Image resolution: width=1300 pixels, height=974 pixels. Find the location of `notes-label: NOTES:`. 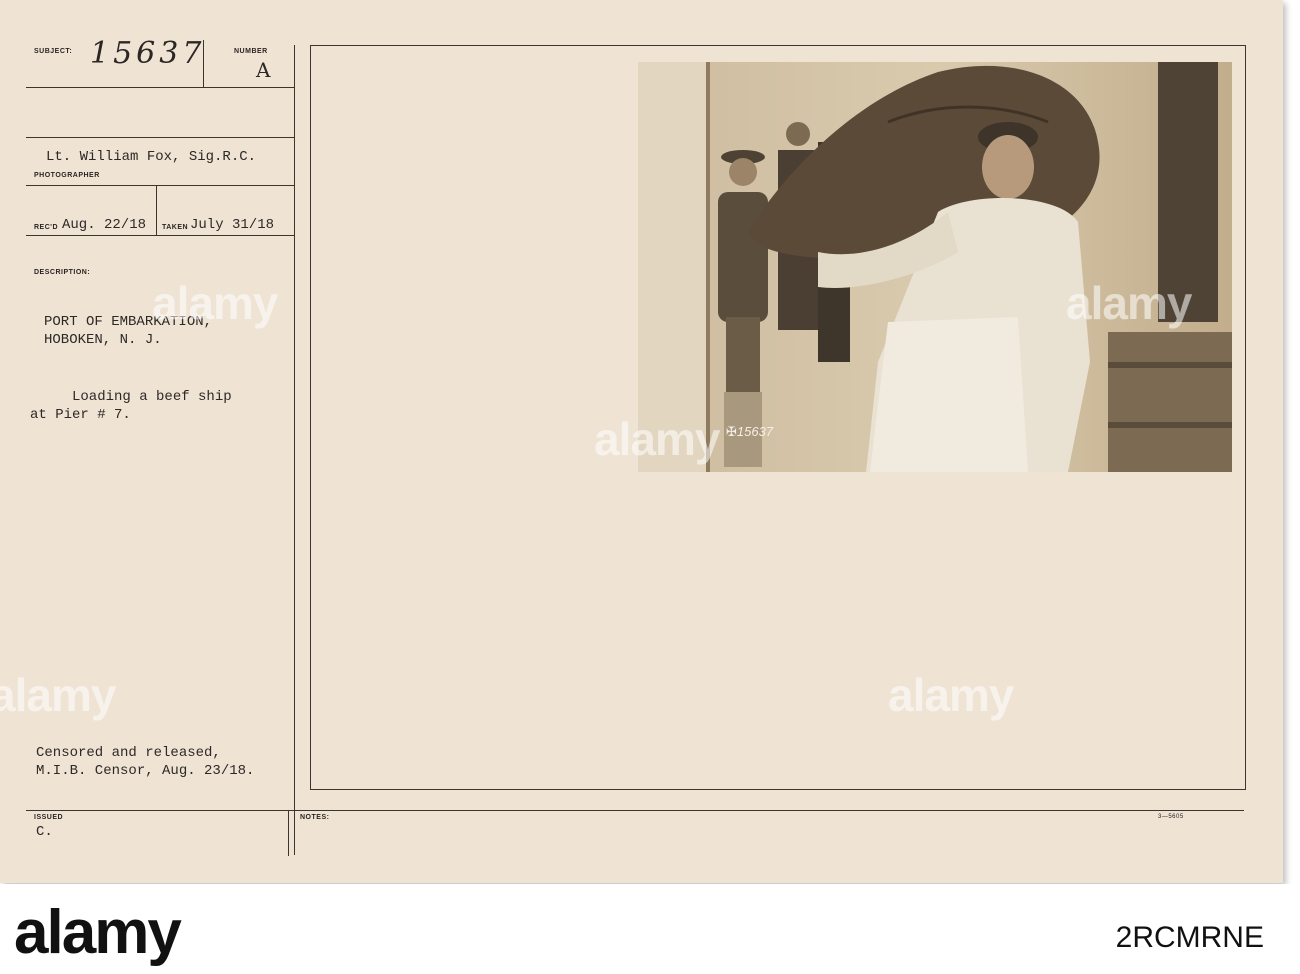

notes-label: NOTES: is located at coordinates (315, 817).